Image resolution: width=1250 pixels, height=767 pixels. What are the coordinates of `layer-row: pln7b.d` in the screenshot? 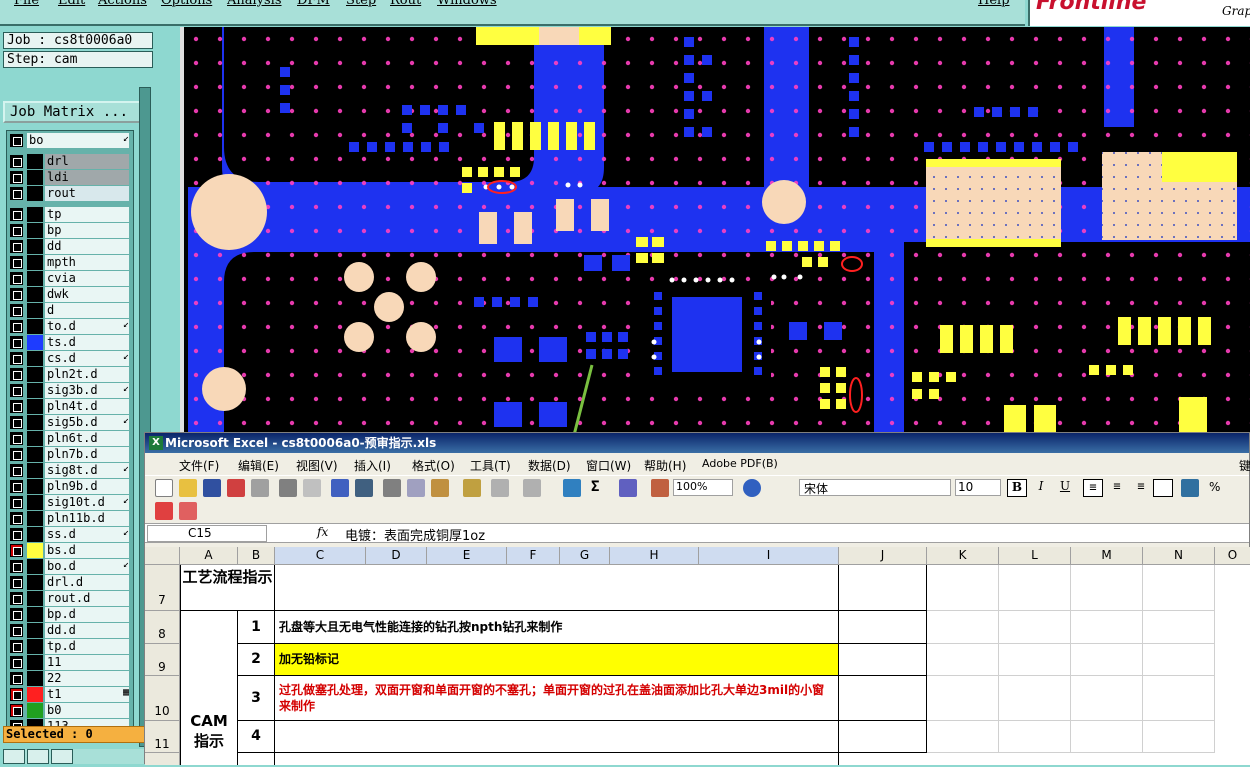 It's located at (70, 454).